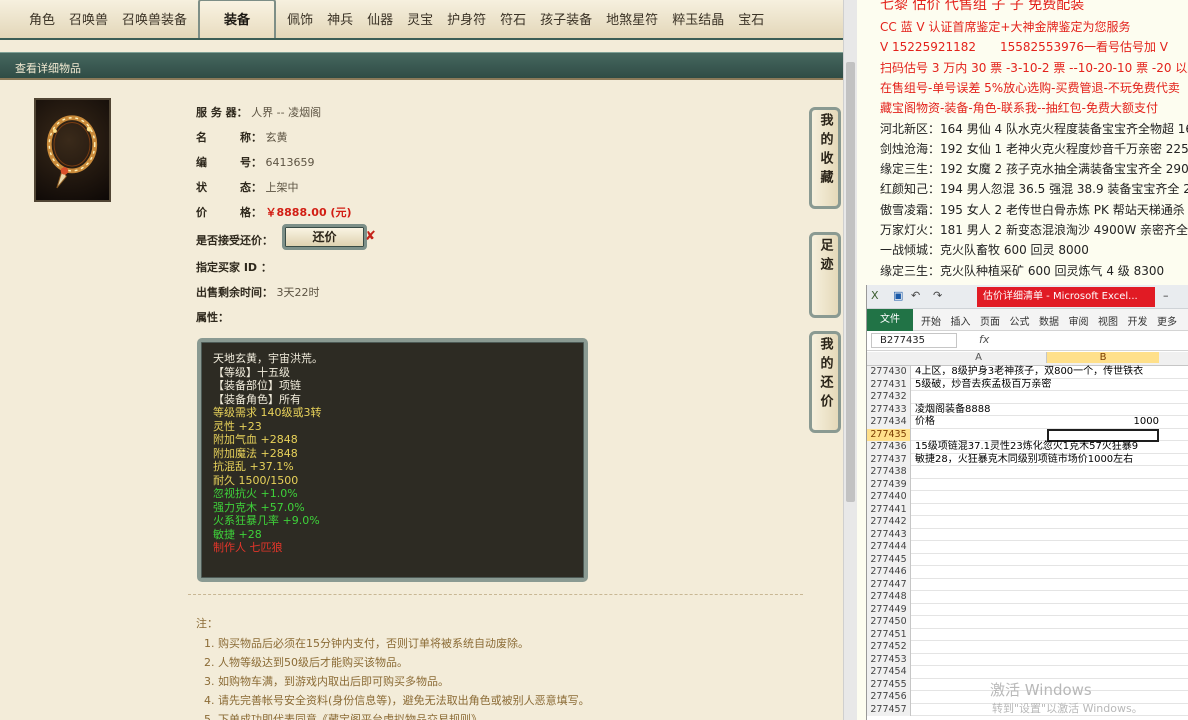 This screenshot has height=720, width=1188. Describe the element at coordinates (889, 609) in the screenshot. I see `row-number: 277449` at that location.